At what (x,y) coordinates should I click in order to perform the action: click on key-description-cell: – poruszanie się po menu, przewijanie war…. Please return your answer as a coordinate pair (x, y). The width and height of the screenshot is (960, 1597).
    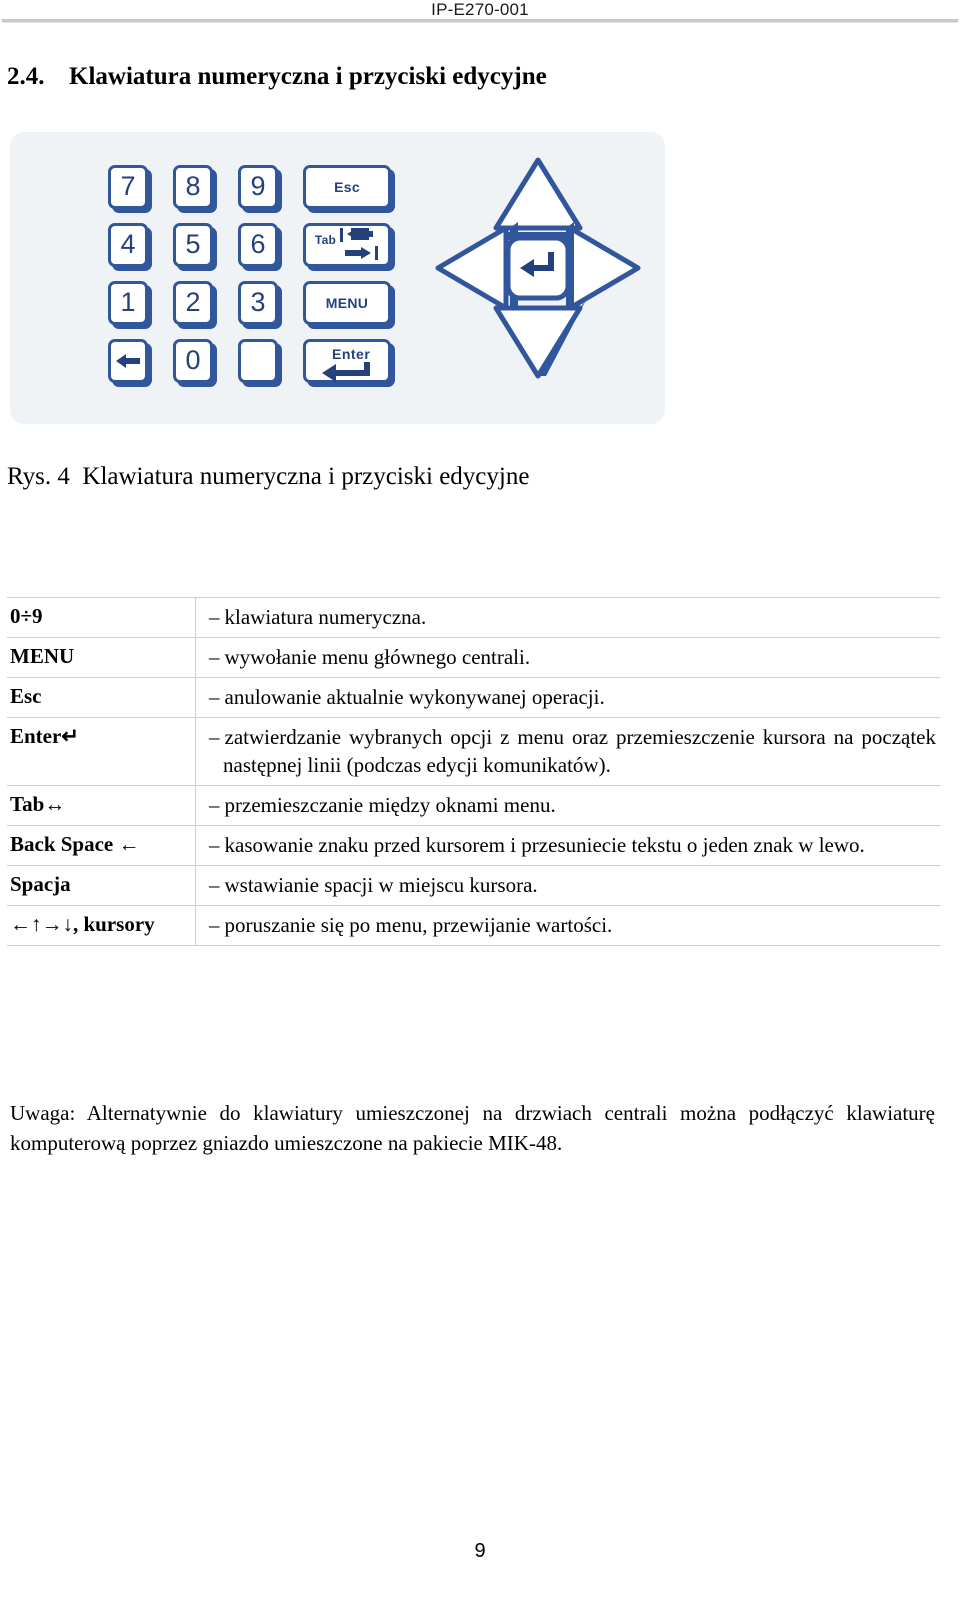
    Looking at the image, I should click on (568, 926).